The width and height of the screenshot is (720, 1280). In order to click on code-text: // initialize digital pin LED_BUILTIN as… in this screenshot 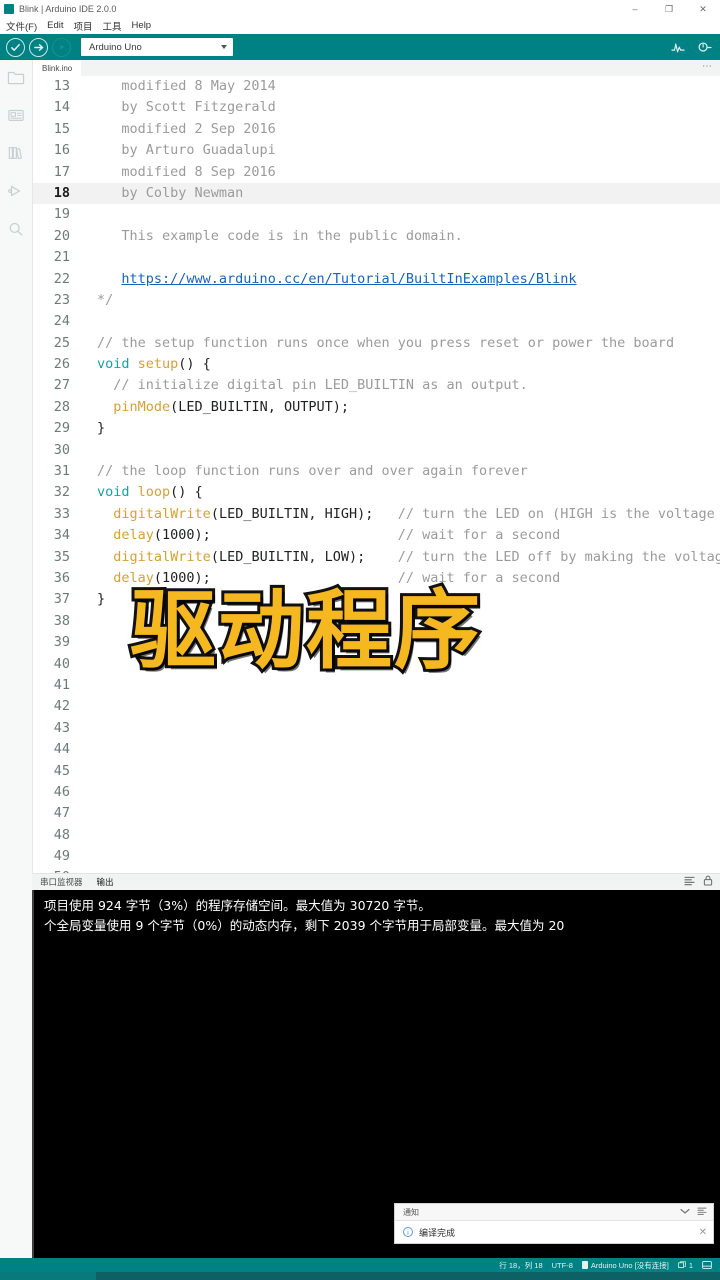, I will do `click(320, 385)`.